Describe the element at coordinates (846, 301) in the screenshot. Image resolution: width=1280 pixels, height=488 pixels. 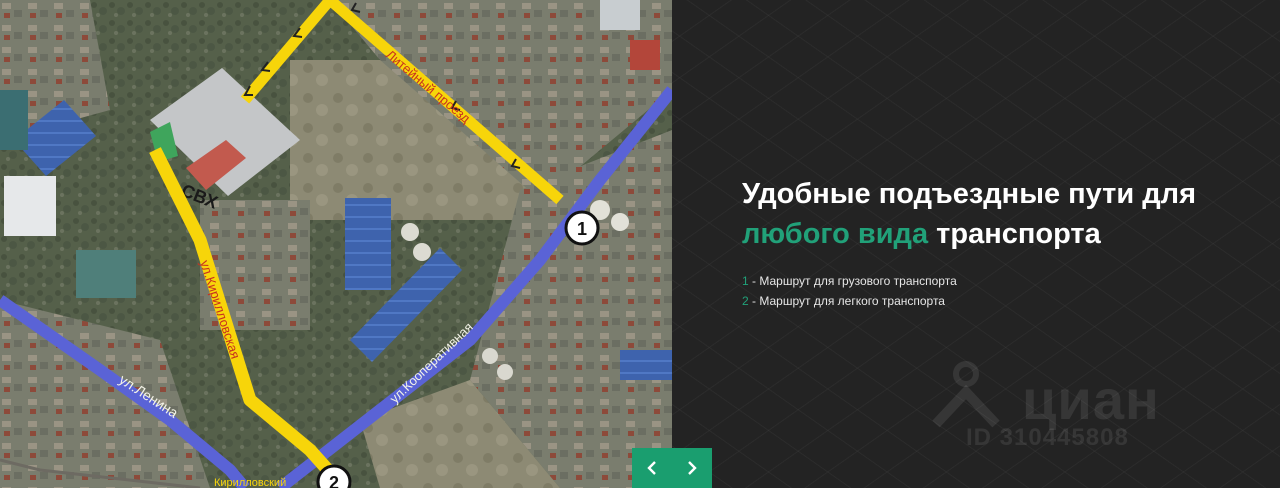
I see `legend-text: - Маршрут для легкого транспорта` at that location.